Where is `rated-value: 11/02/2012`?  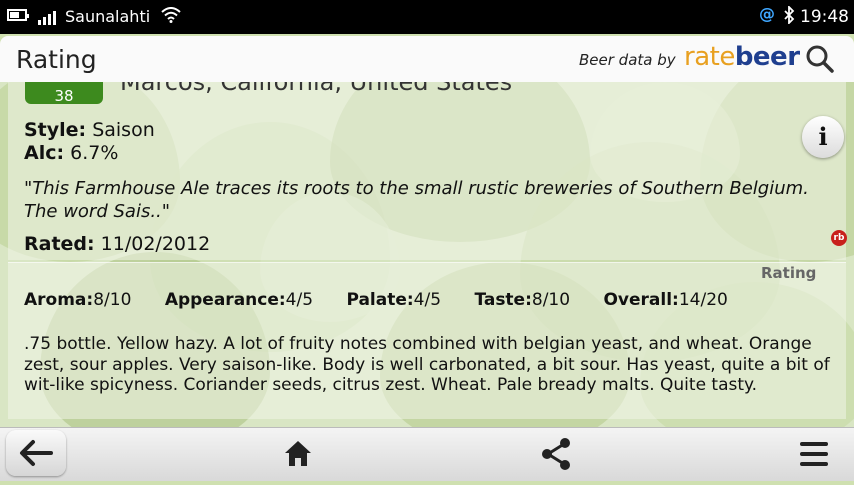 rated-value: 11/02/2012 is located at coordinates (155, 244).